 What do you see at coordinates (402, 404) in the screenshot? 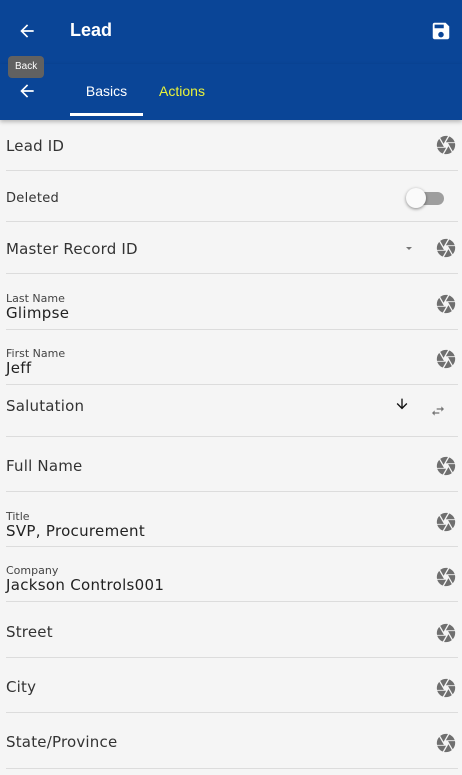
I see `arrow-down-icon` at bounding box center [402, 404].